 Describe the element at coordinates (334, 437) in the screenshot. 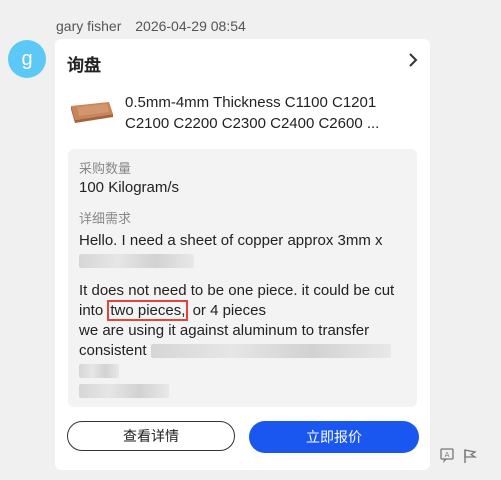

I see `quote-now-button: 立即报价` at that location.